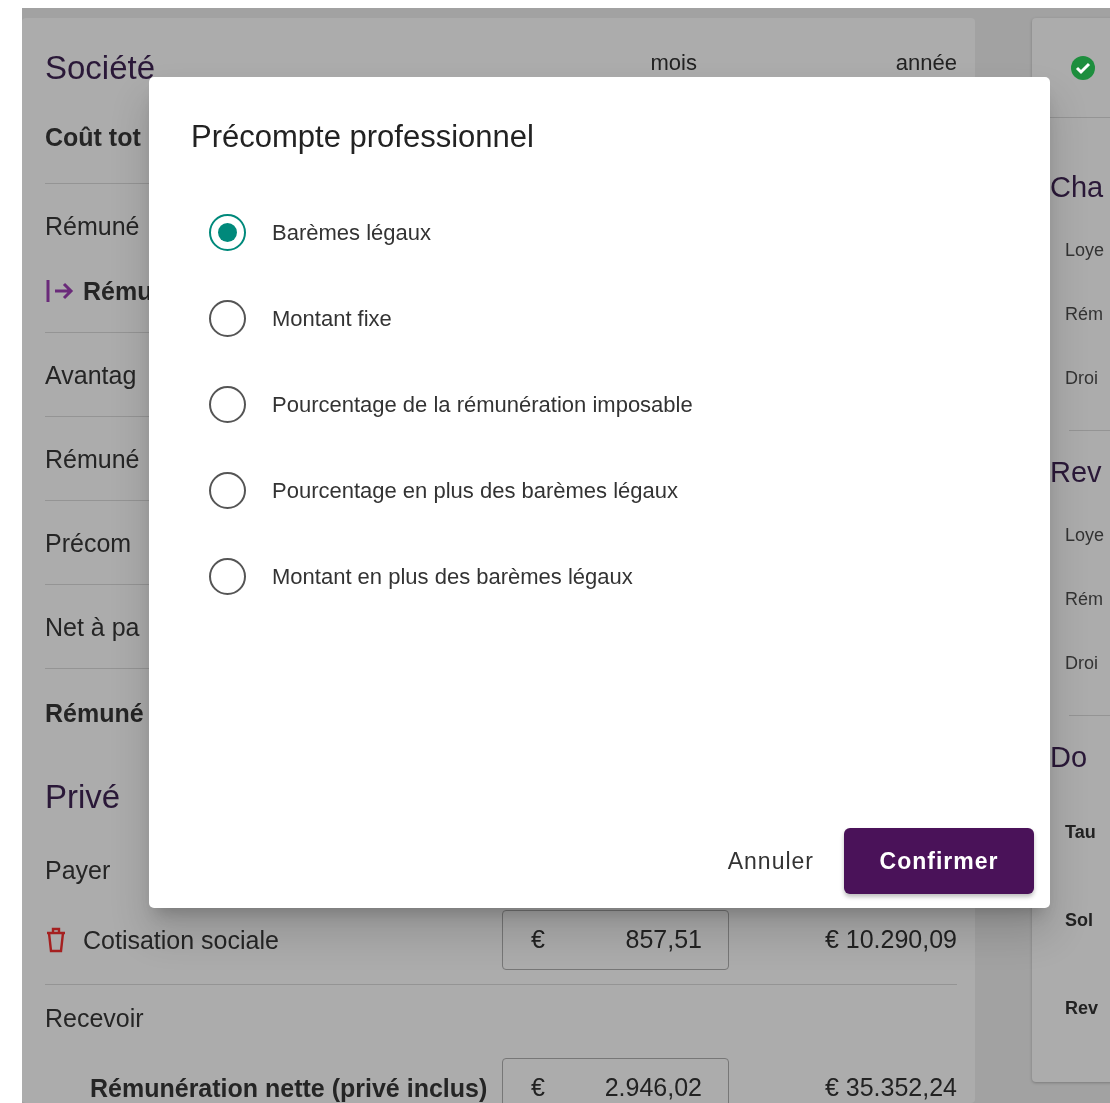 The image size is (1110, 1103). What do you see at coordinates (890, 1087) in the screenshot?
I see `yearly-amount: € 35.352,24` at bounding box center [890, 1087].